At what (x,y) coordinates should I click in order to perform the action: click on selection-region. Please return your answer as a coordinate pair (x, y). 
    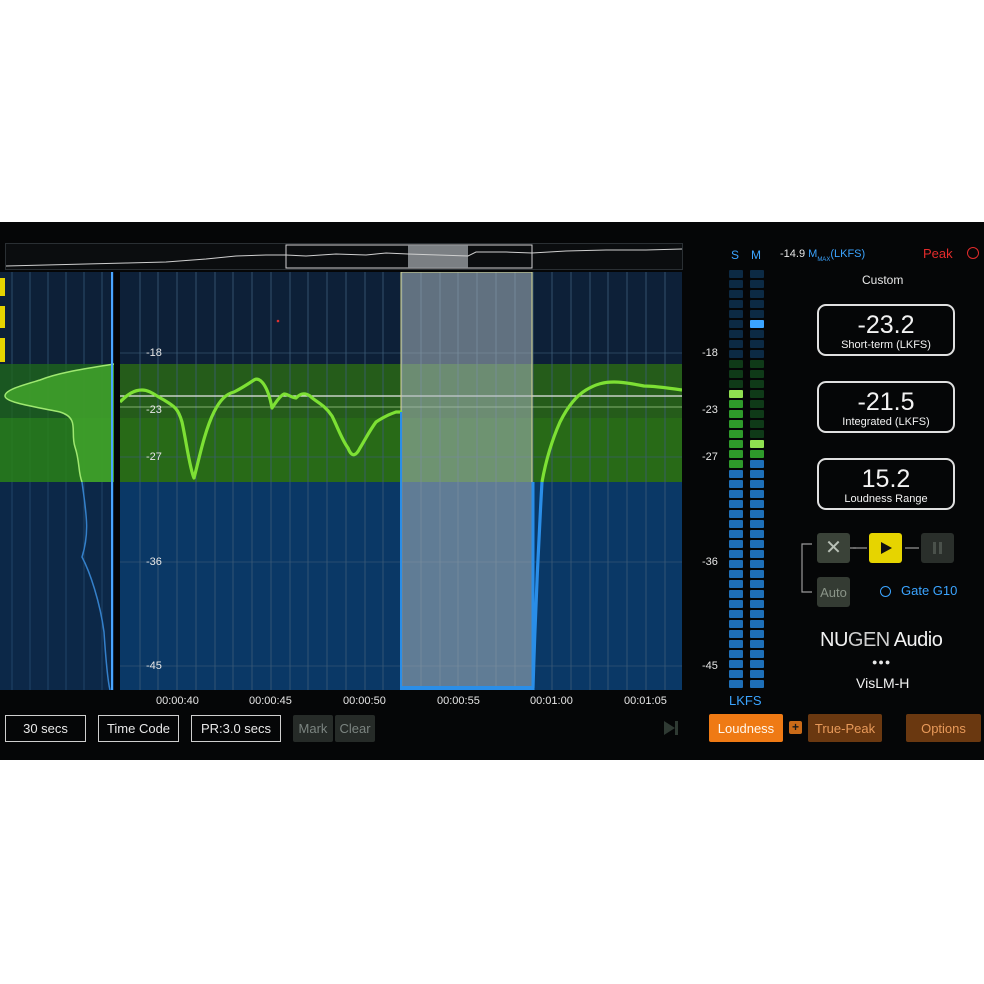
    Looking at the image, I should click on (466, 481).